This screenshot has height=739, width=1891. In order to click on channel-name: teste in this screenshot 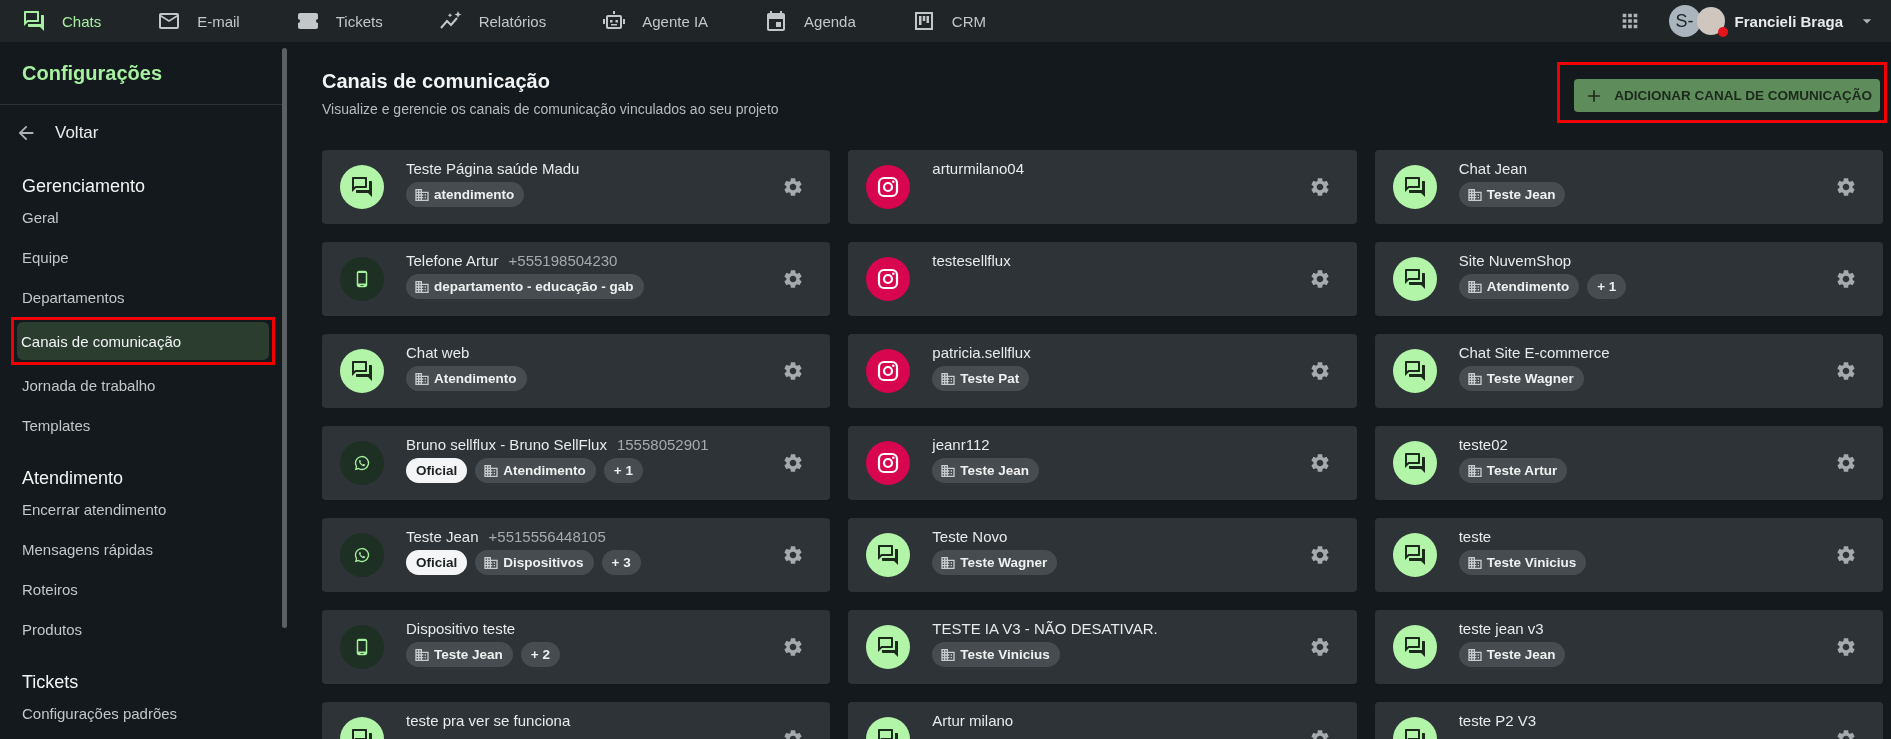, I will do `click(1475, 536)`.